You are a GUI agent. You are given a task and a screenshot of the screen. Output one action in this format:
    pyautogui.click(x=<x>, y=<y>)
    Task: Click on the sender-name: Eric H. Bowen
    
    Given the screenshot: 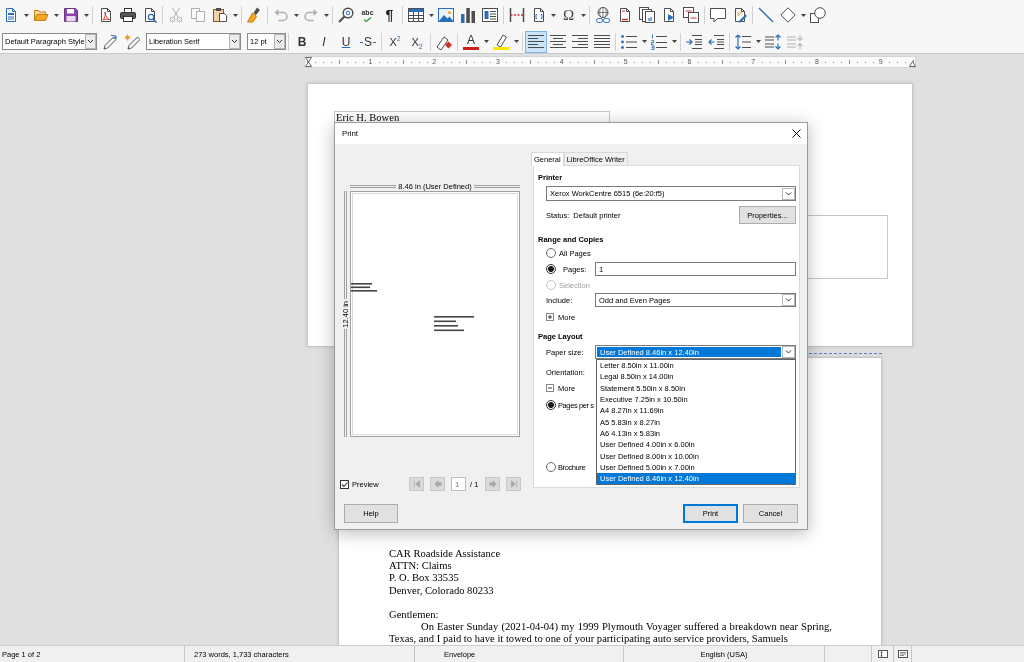 What is the action you would take?
    pyautogui.click(x=368, y=117)
    